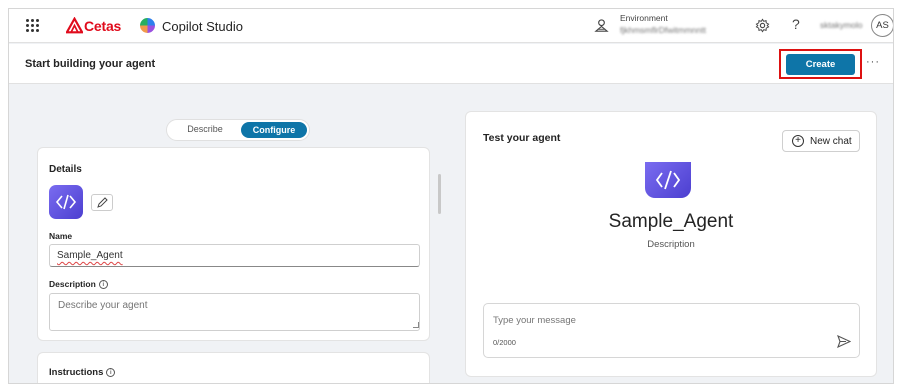 The image size is (902, 391). What do you see at coordinates (234, 255) in the screenshot?
I see `name-input: Sample_Agent` at bounding box center [234, 255].